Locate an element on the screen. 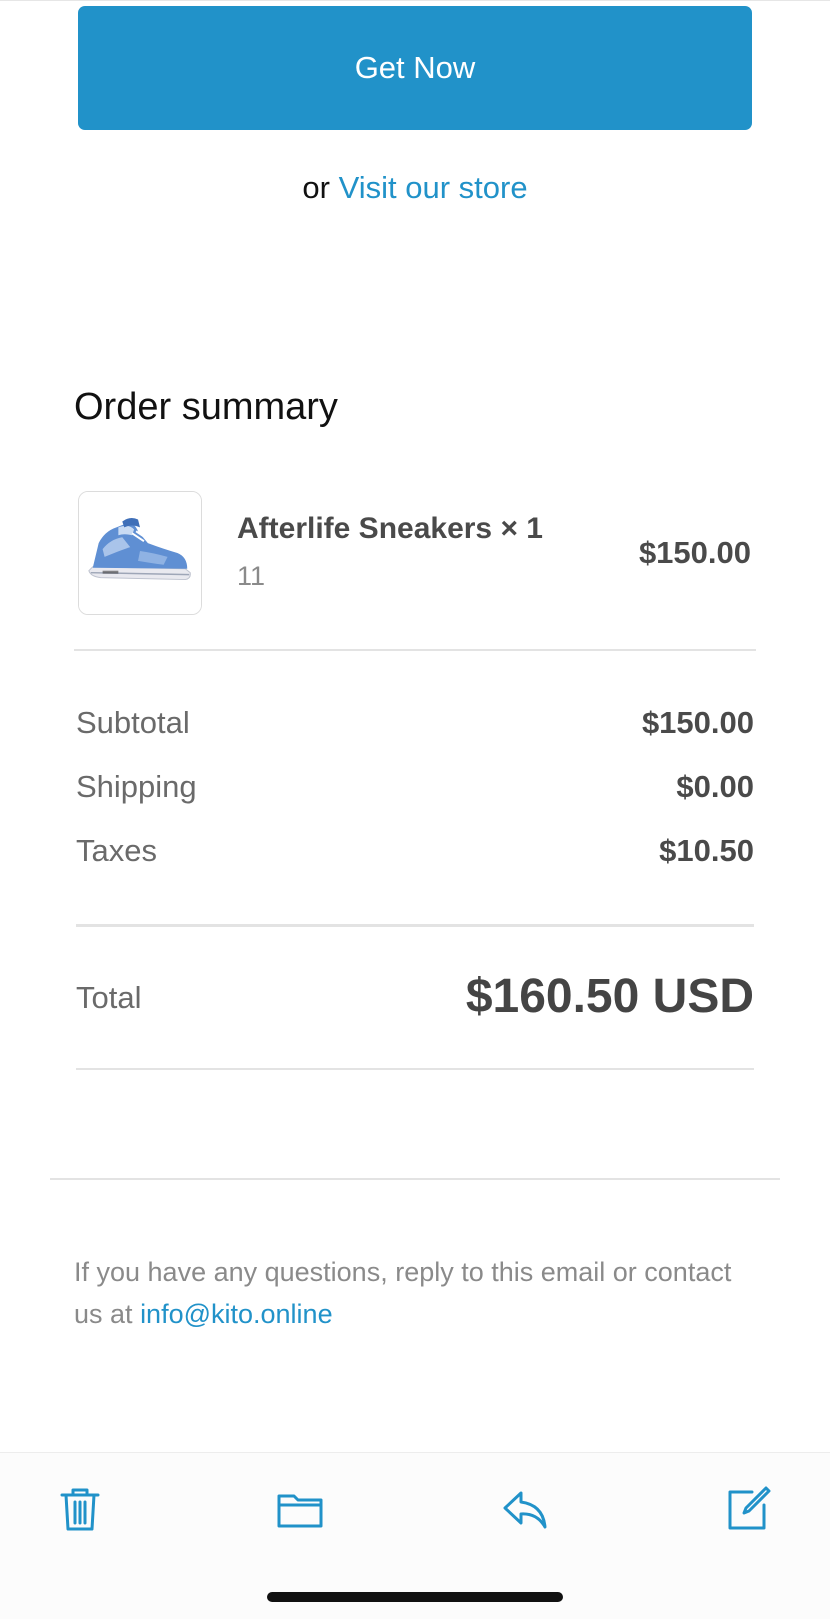 The width and height of the screenshot is (830, 1619). folder-button is located at coordinates (300, 1509).